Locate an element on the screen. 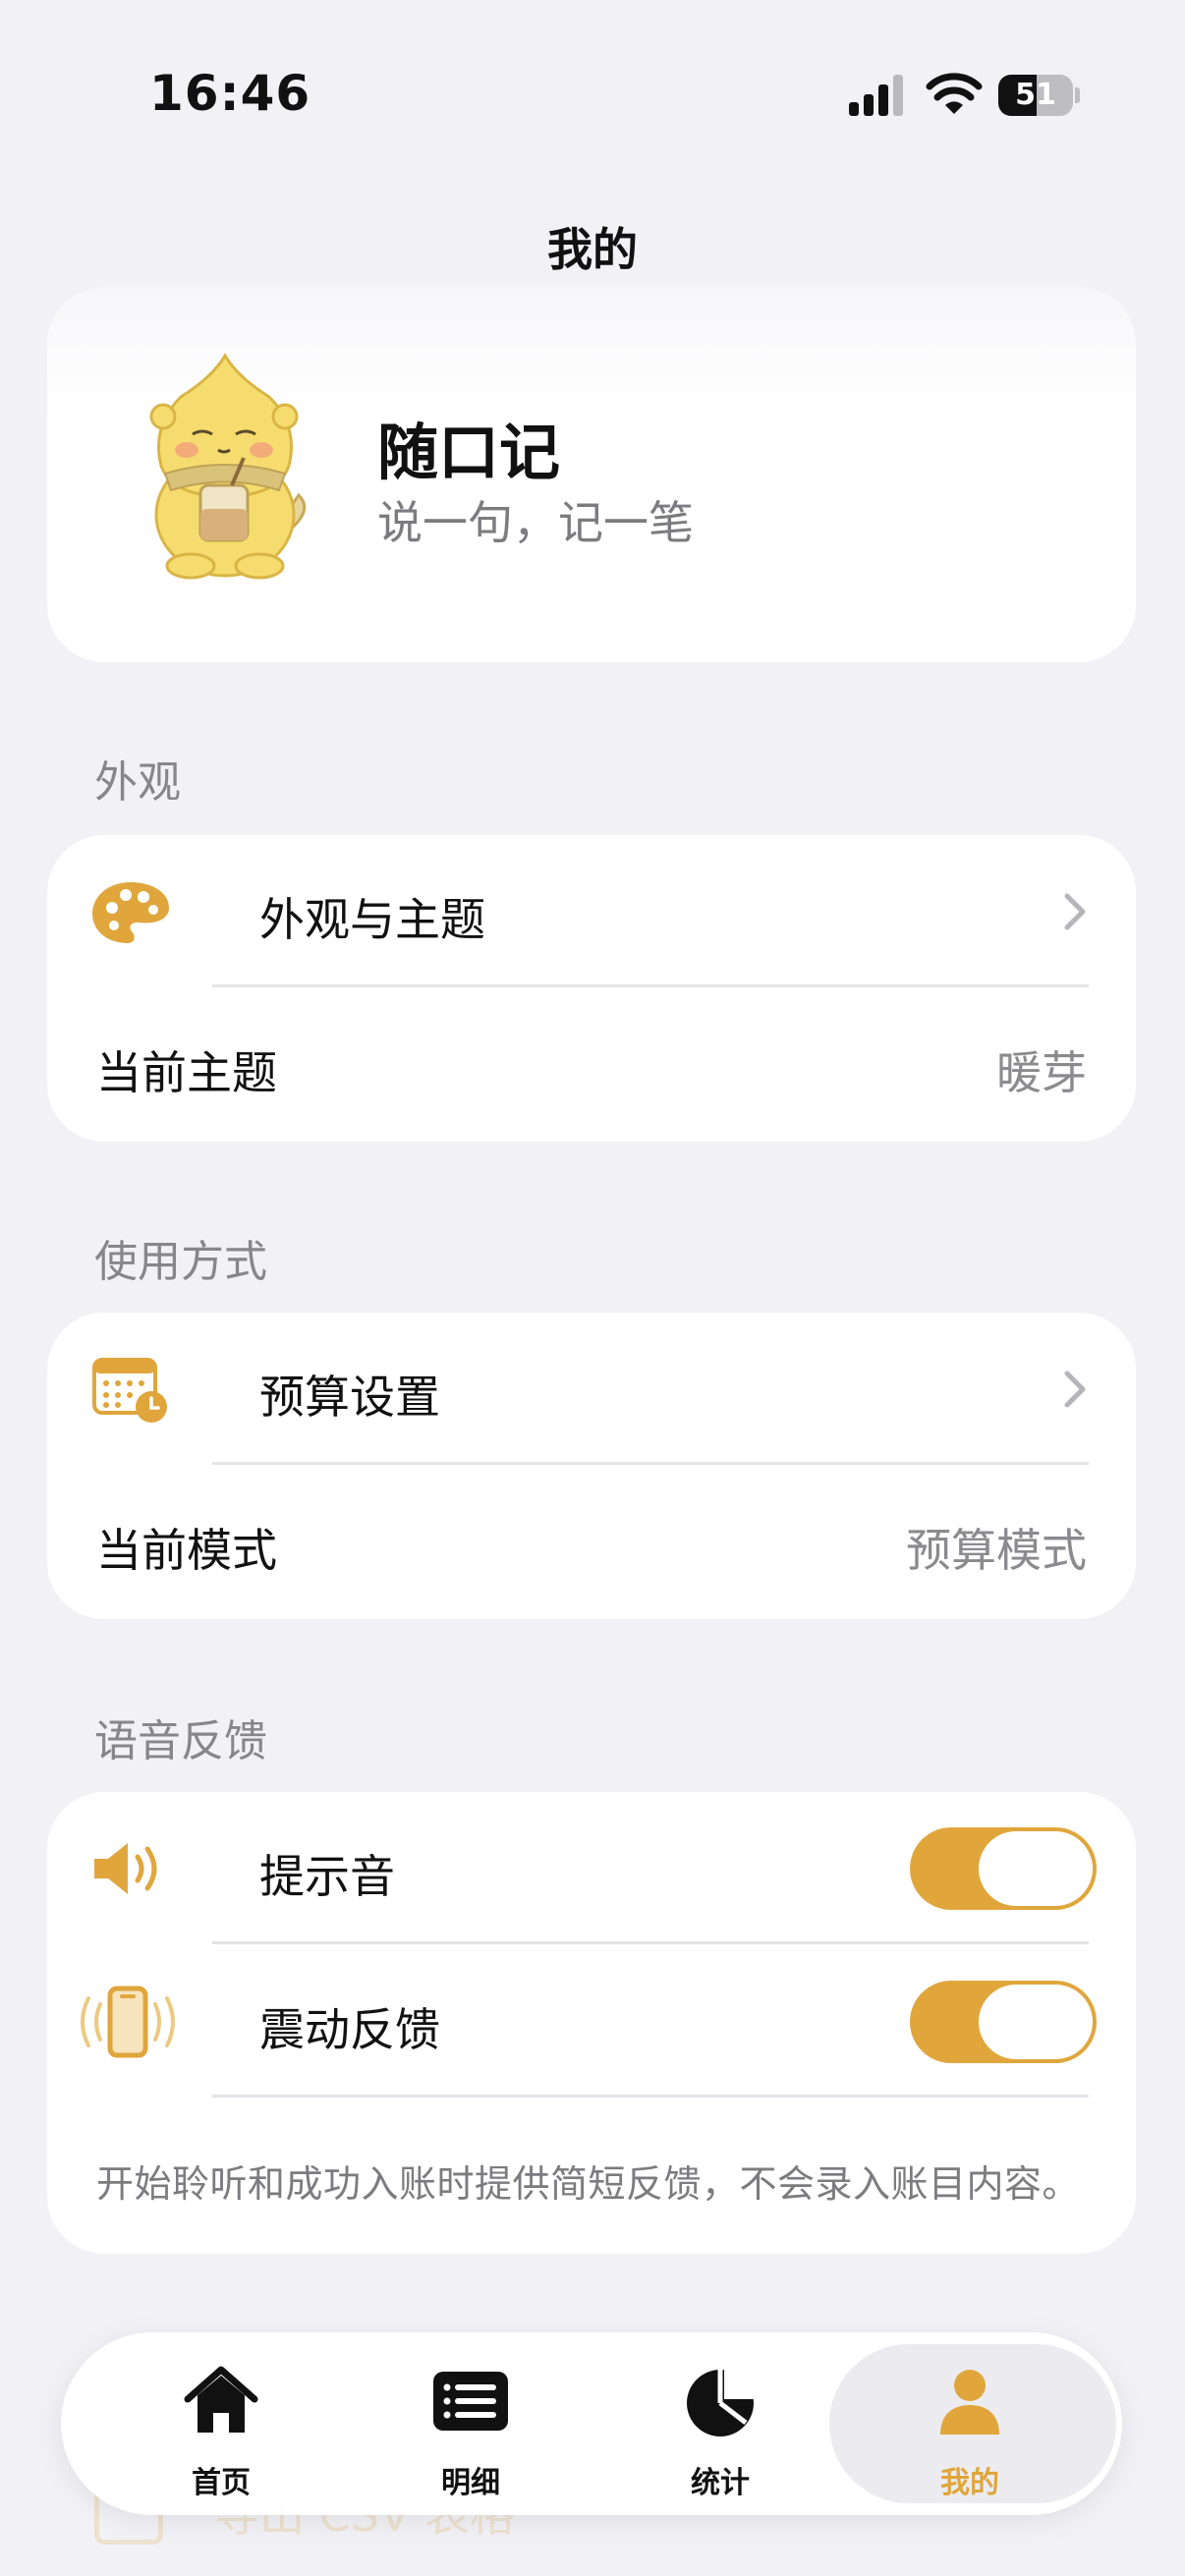 The width and height of the screenshot is (1185, 2576). tab-label: 明细 is located at coordinates (471, 2483).